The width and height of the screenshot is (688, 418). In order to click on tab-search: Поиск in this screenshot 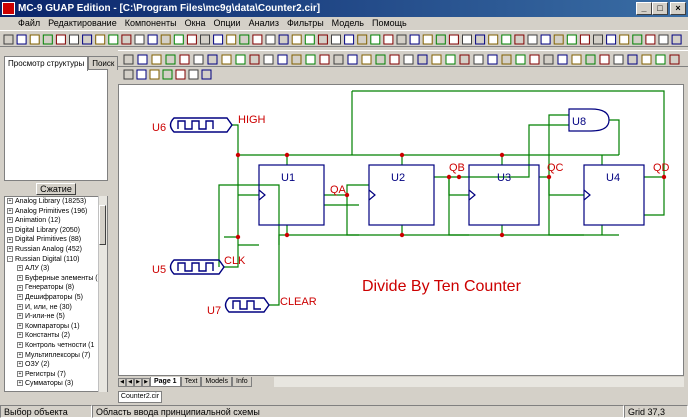, I will do `click(103, 63)`.